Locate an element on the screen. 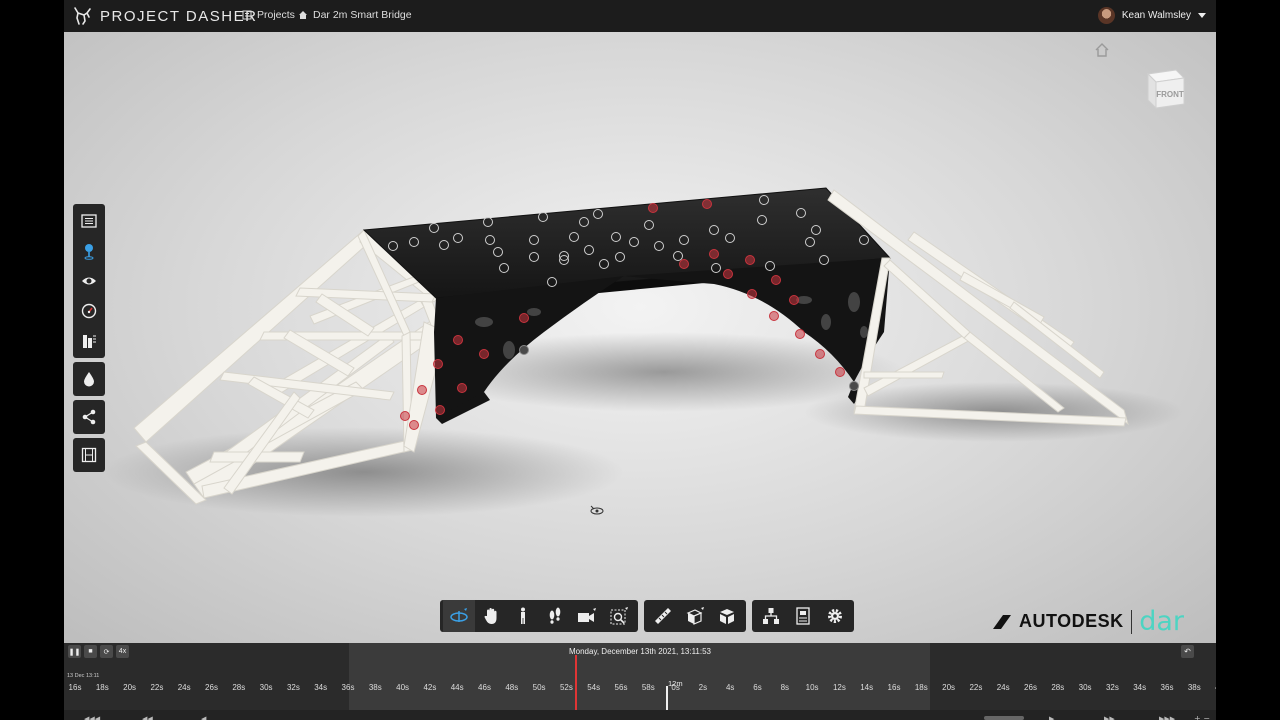 The width and height of the screenshot is (1280, 720). navigation-tools-group is located at coordinates (539, 616).